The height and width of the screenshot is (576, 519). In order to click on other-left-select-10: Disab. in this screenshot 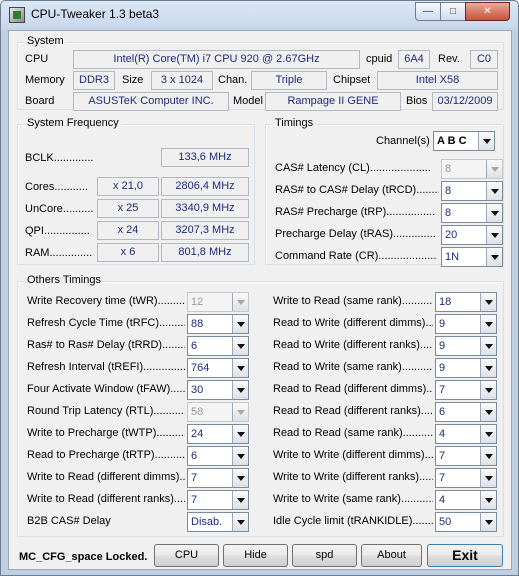, I will do `click(218, 522)`.